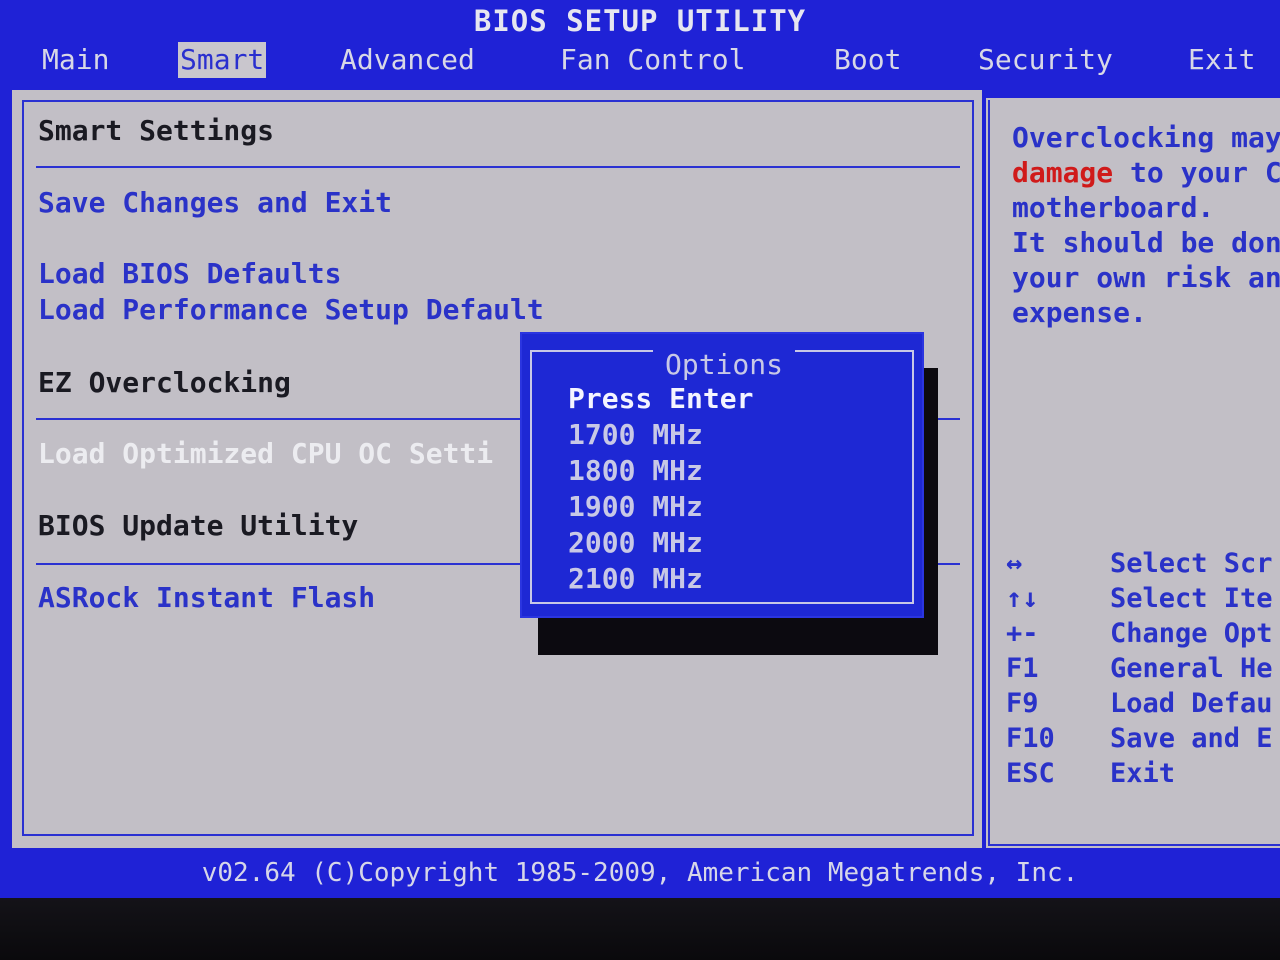  I want to click on help-line: expense., so click(1079, 312).